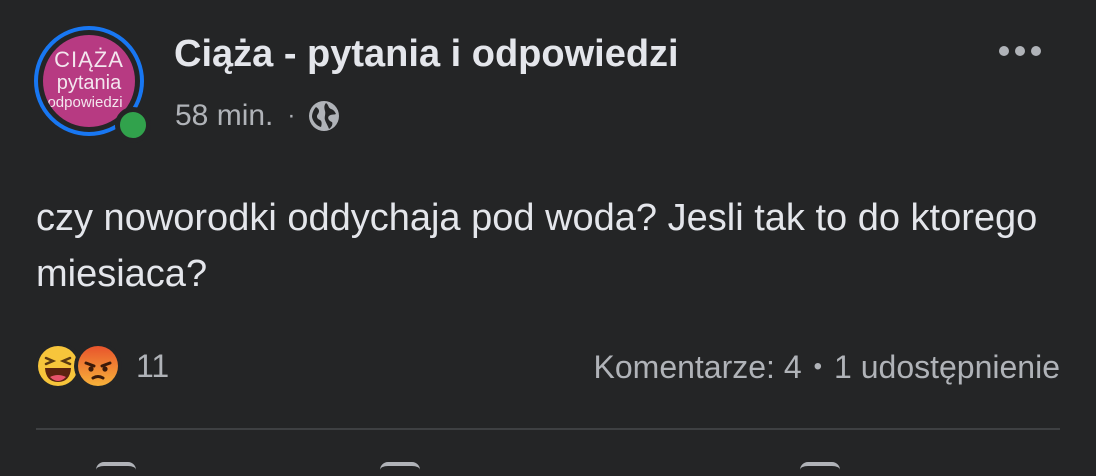  I want to click on post-meta: 58 min. ·, so click(258, 116).